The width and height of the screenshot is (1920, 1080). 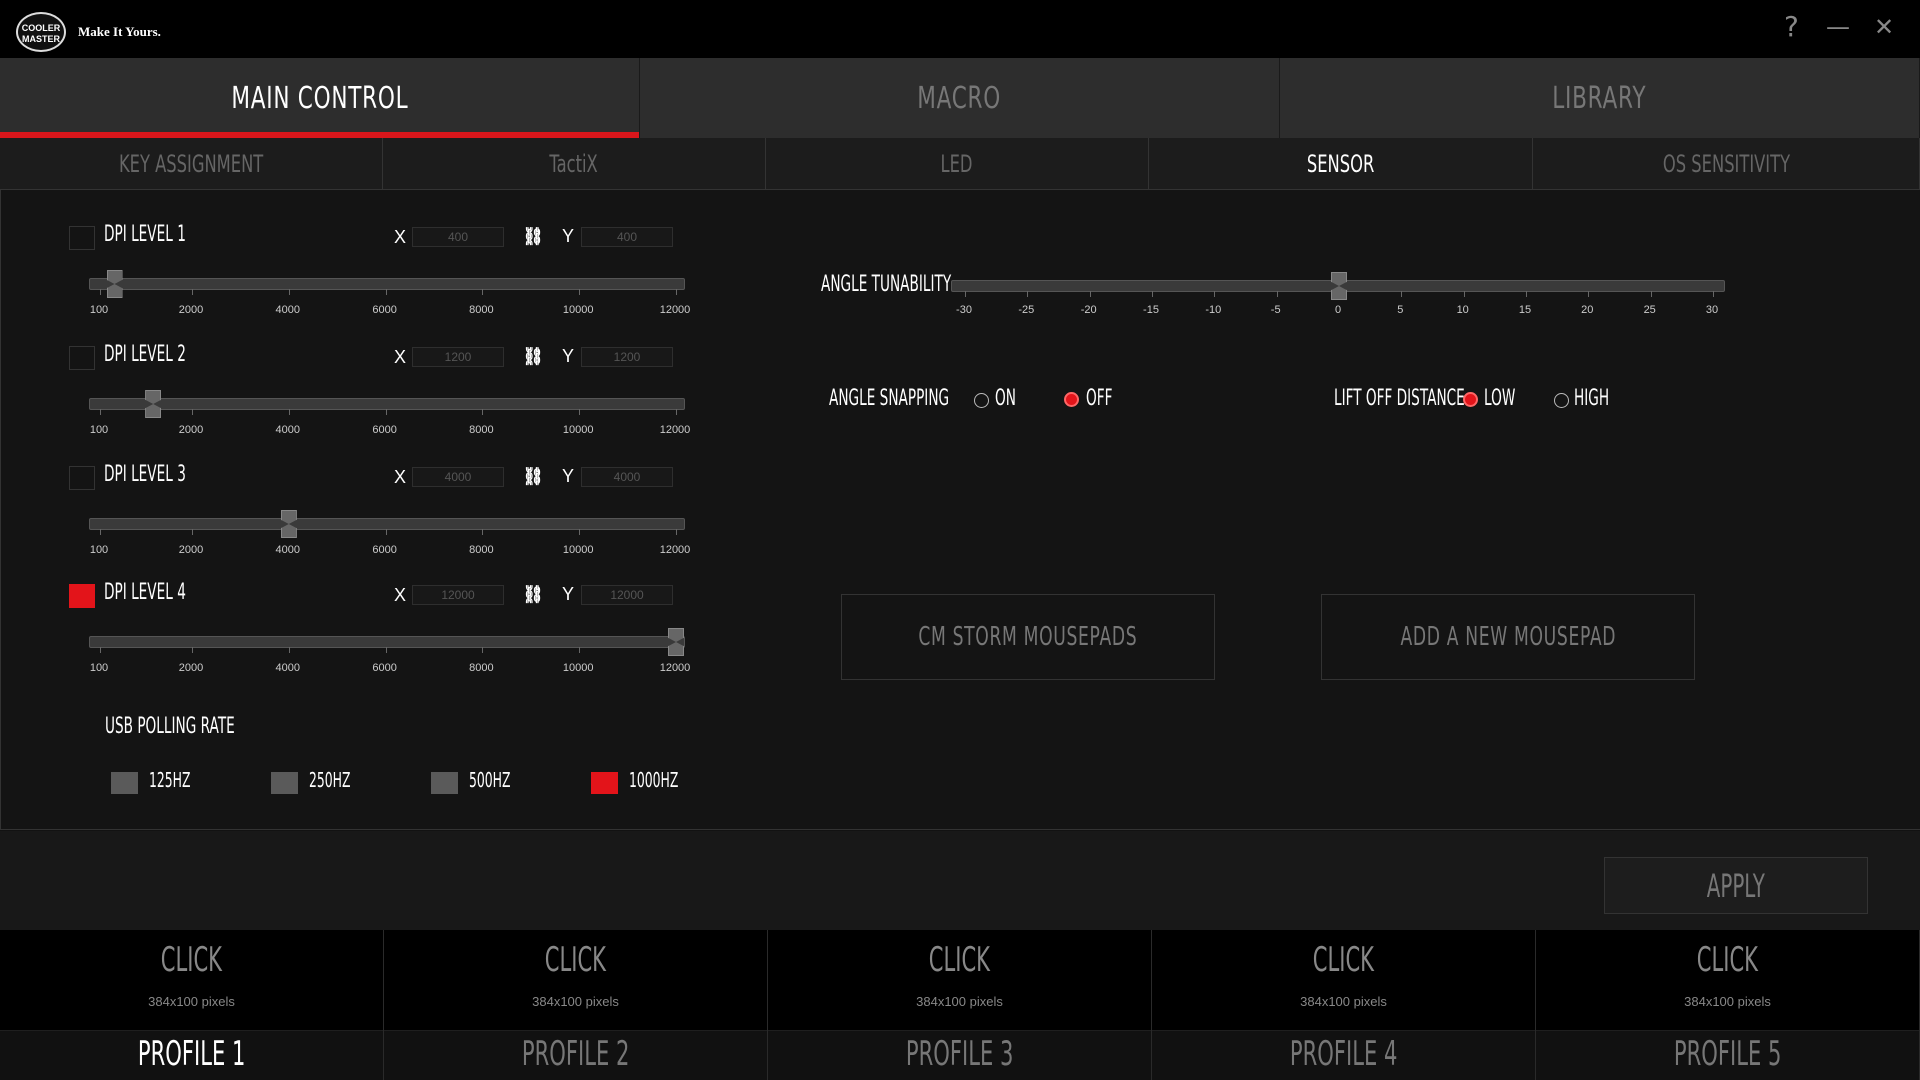 I want to click on tab-macro: MACRO, so click(x=960, y=98).